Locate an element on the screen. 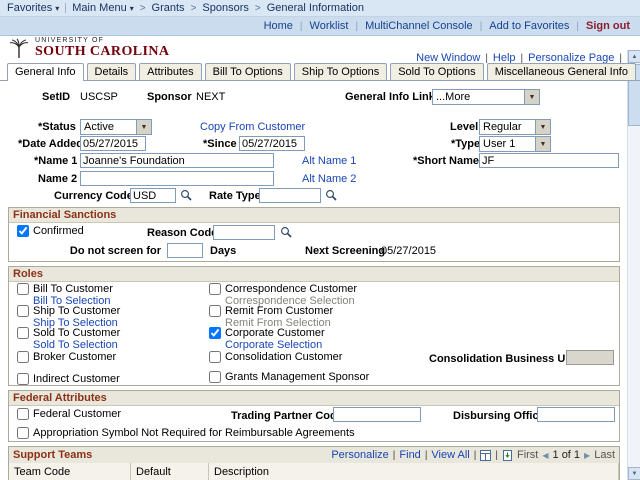 The image size is (640, 480). consolidation-customer-checkbox: Consolidation Customer is located at coordinates (275, 357).